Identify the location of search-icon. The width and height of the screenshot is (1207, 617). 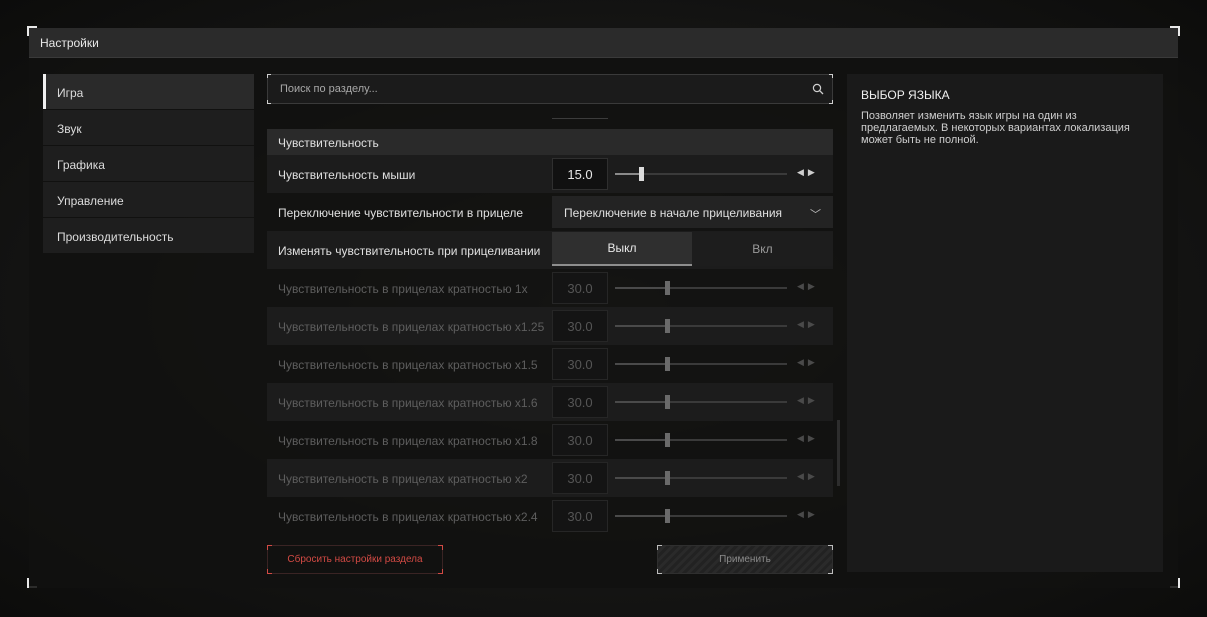
(818, 89).